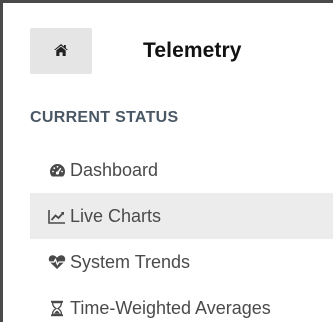  I want to click on tachometer-icon, so click(57, 170).